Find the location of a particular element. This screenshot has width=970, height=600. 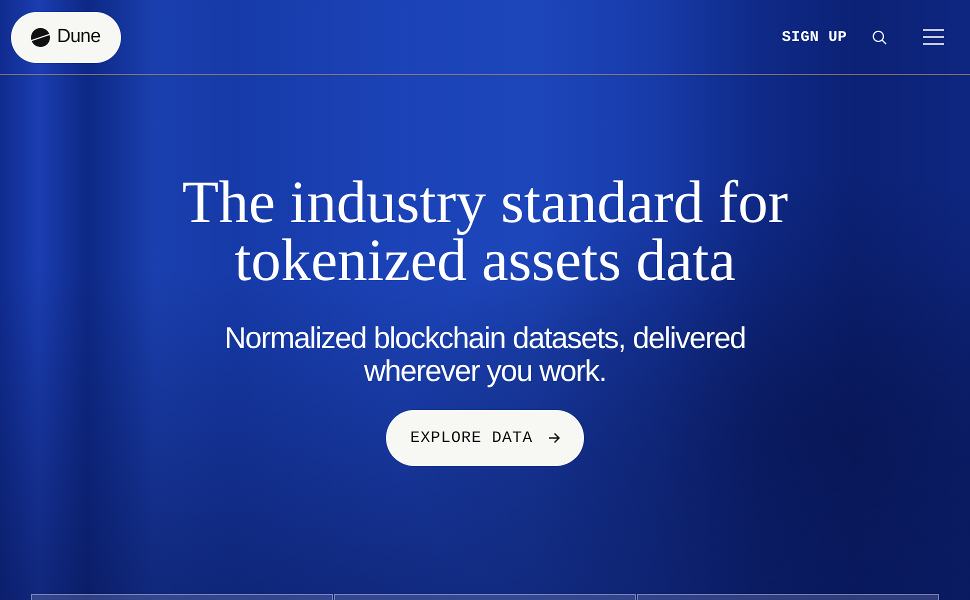

logo-icon is located at coordinates (40, 37).